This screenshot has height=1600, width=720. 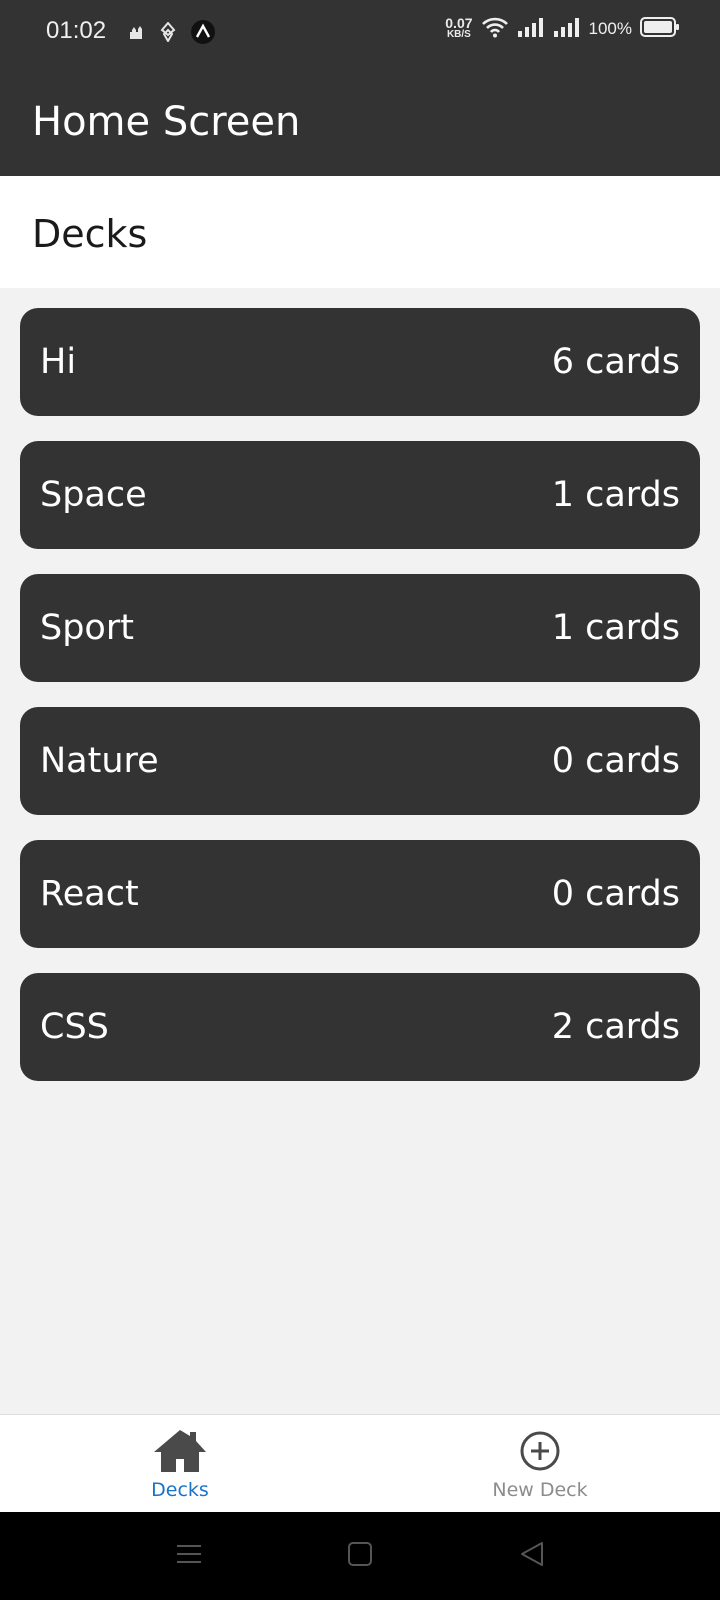 I want to click on status-time: 01:02, so click(x=76, y=30).